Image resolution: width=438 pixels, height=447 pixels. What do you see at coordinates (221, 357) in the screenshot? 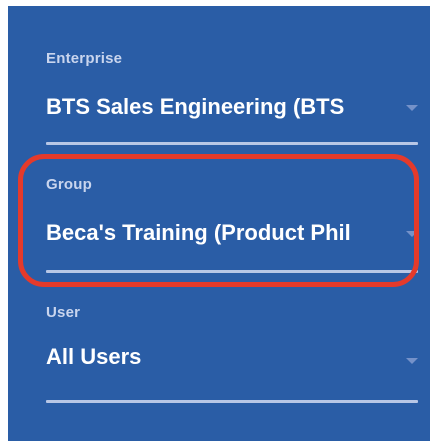
I see `user-value: All Users` at bounding box center [221, 357].